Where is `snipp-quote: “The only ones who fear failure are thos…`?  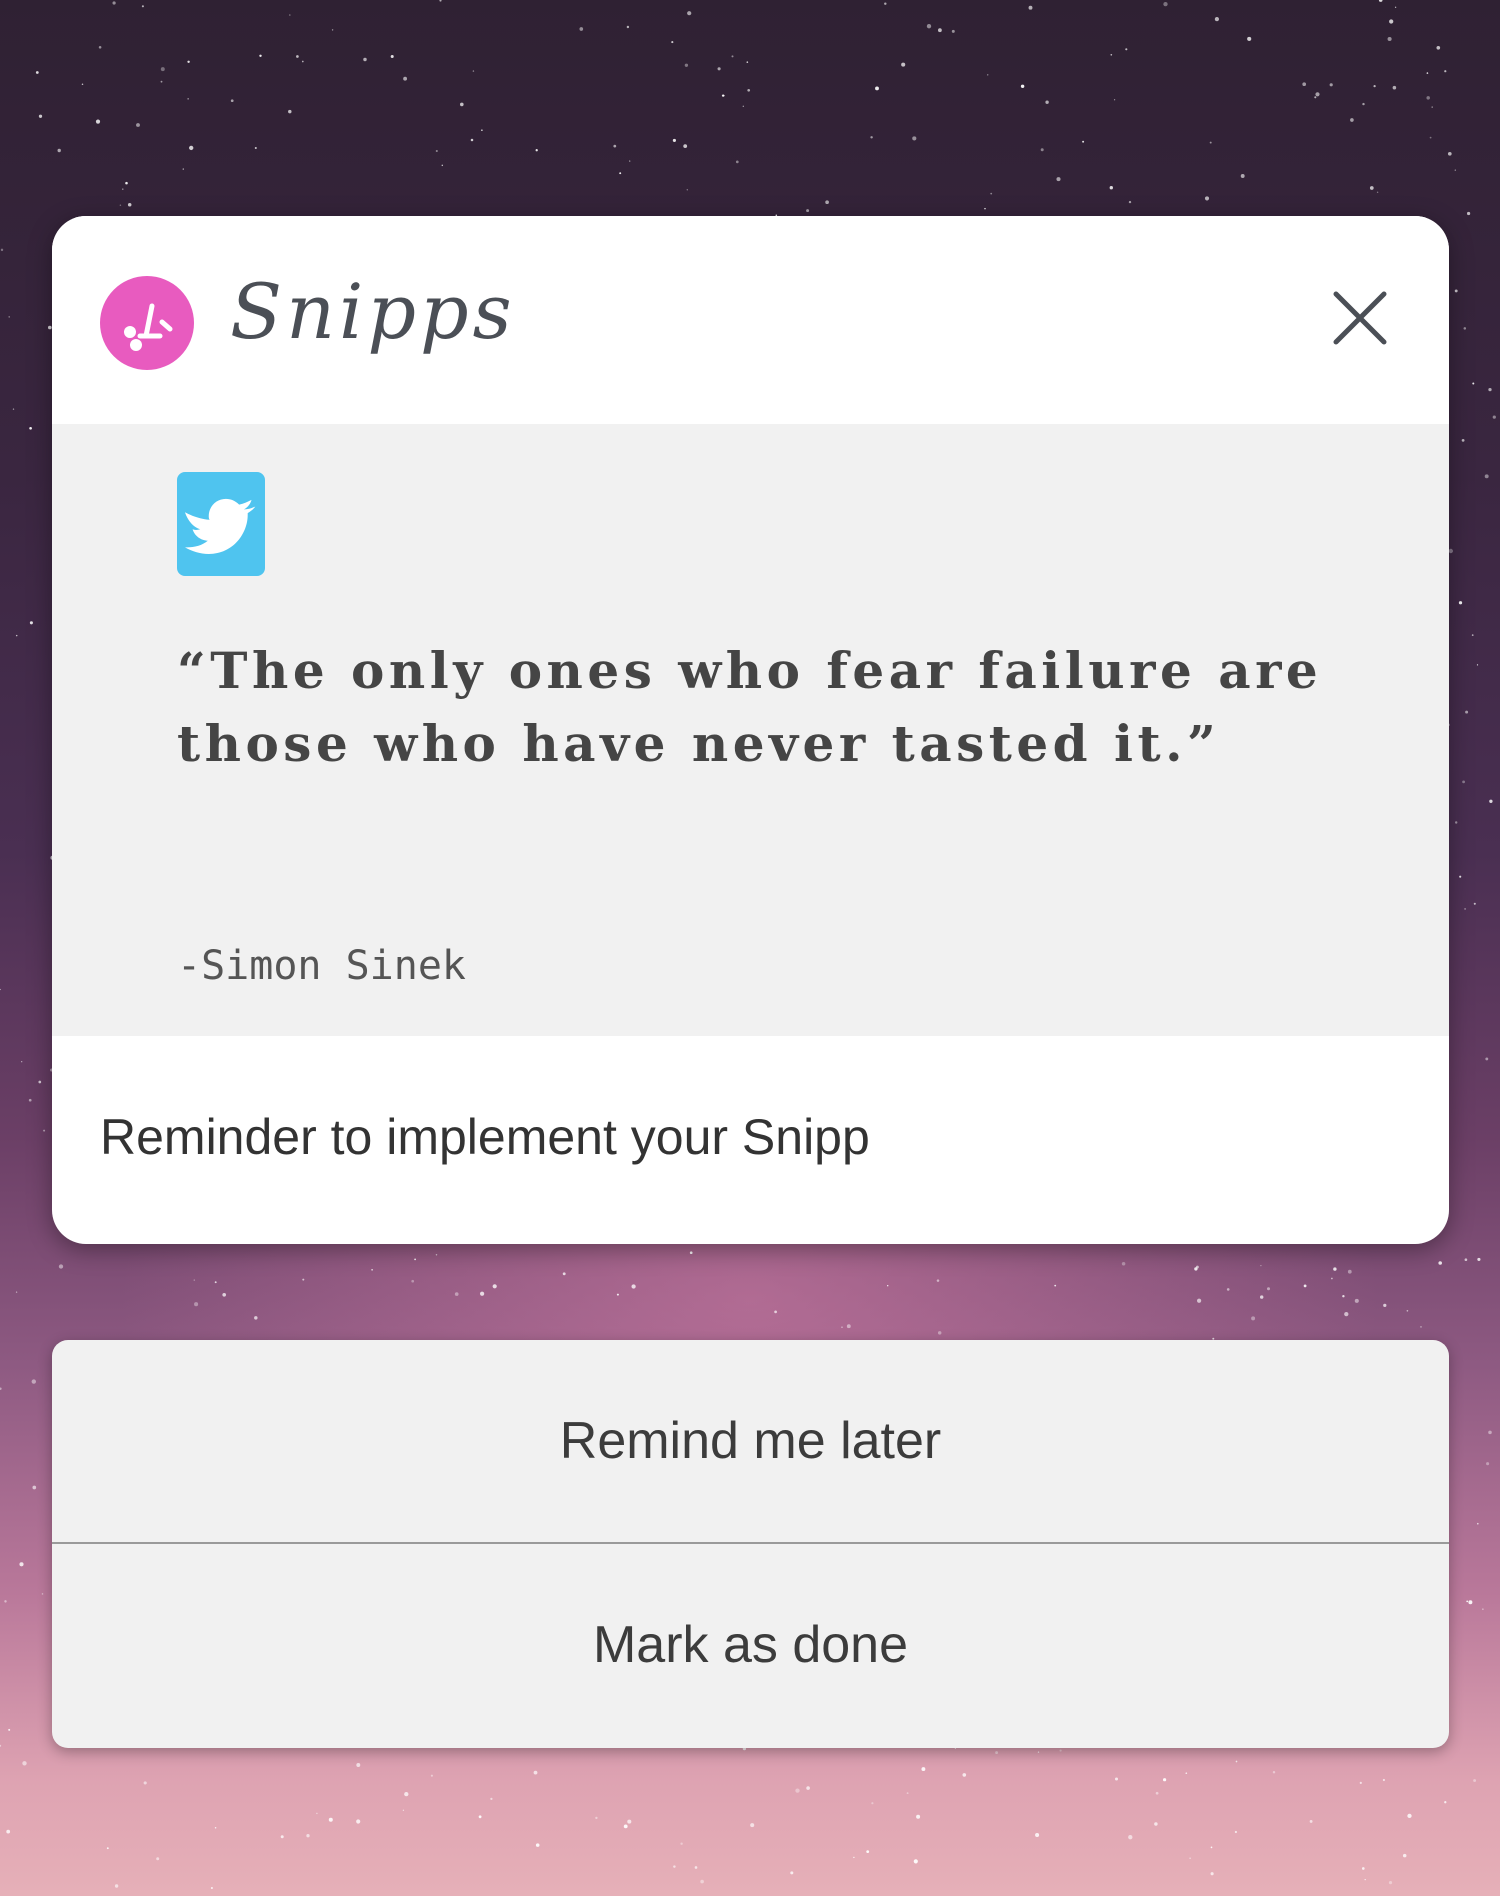 snipp-quote: “The only ones who fear failure are thos… is located at coordinates (750, 707).